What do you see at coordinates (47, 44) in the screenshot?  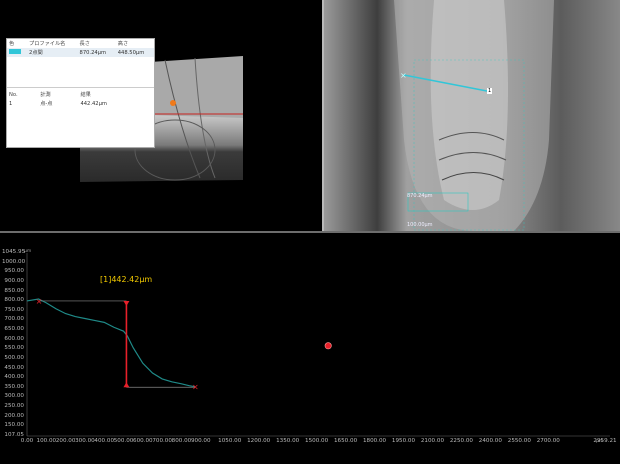 I see `col-profile-name-header: プロファイル名` at bounding box center [47, 44].